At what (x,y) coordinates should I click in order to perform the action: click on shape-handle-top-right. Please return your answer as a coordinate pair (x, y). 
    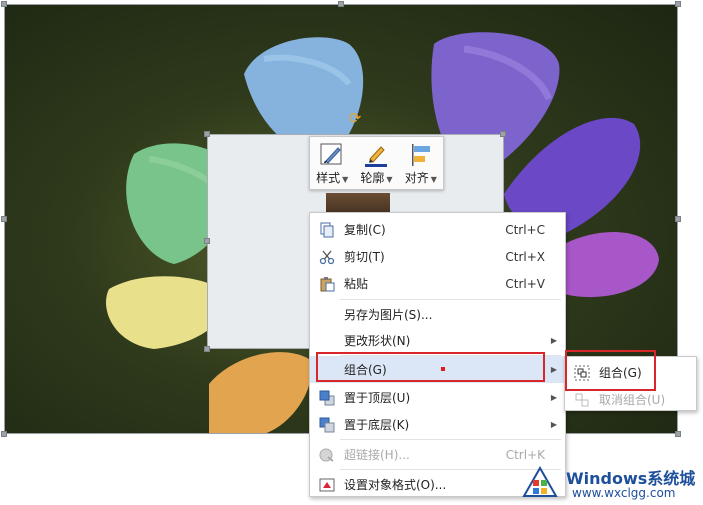
    Looking at the image, I should click on (503, 134).